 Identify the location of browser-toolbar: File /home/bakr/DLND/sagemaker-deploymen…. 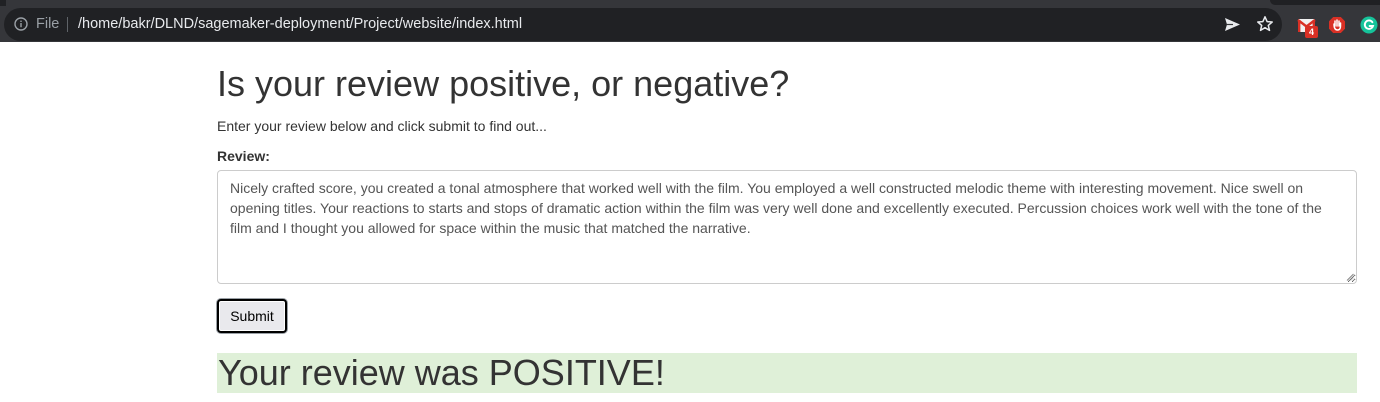
(690, 21).